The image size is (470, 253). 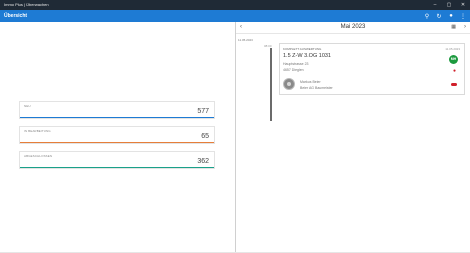 What do you see at coordinates (454, 71) in the screenshot?
I see `location-pin-icon: ●` at bounding box center [454, 71].